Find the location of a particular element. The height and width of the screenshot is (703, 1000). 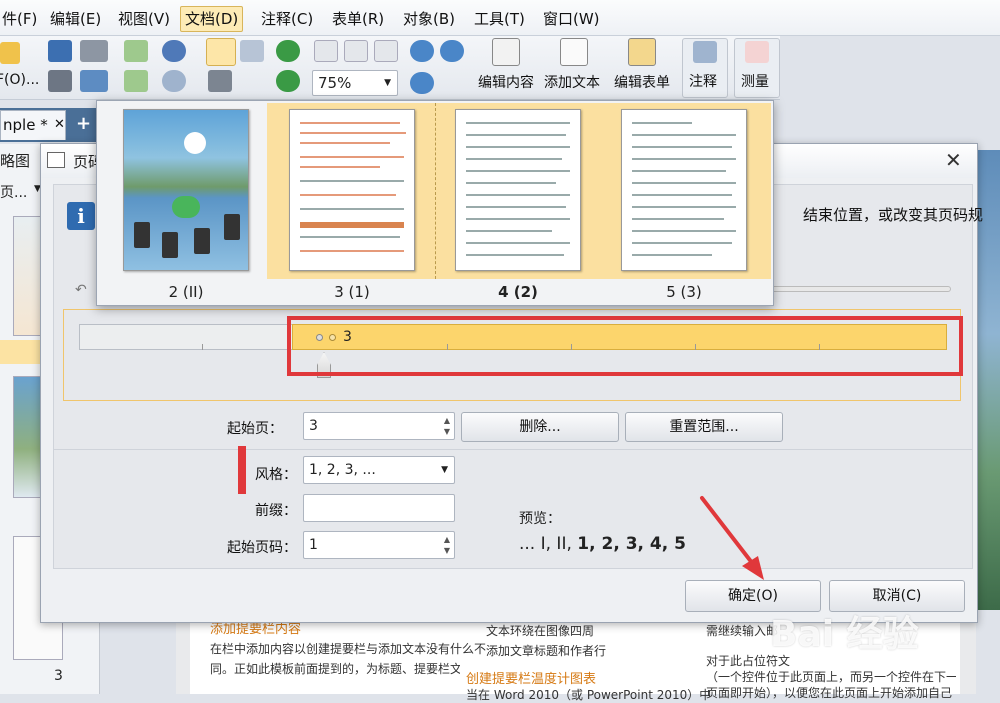

zoom-out-icon is located at coordinates (452, 51).